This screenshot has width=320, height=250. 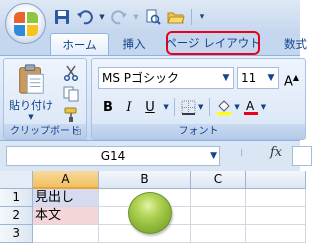 What do you see at coordinates (218, 234) in the screenshot?
I see `cell-c3` at bounding box center [218, 234].